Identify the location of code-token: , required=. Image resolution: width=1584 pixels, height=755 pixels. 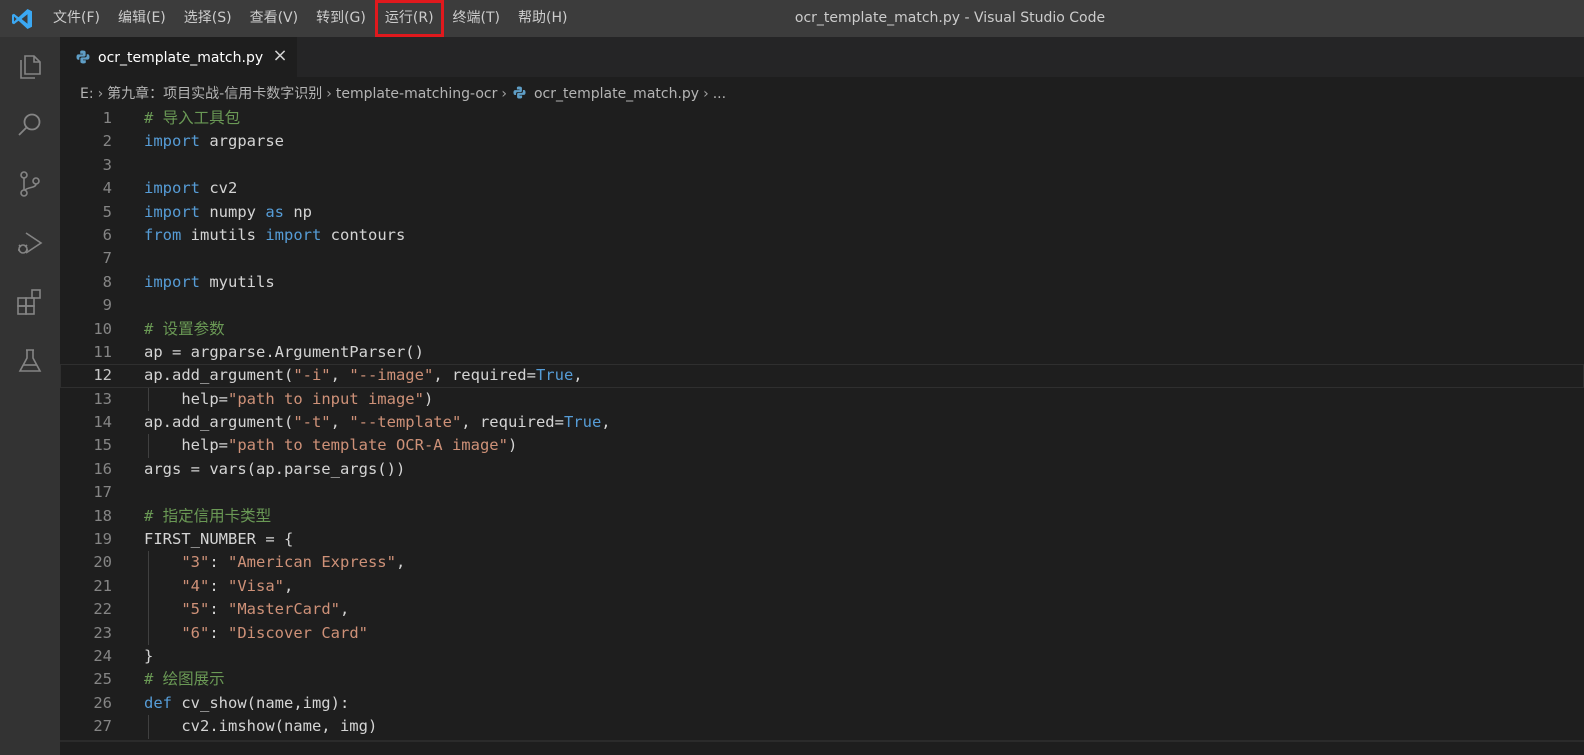
(512, 422).